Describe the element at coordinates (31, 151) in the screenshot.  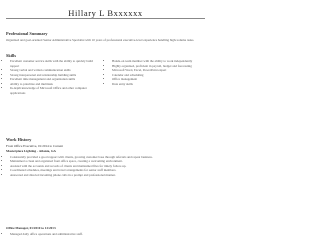
I see `job-company: Masterpiece Lighting - Atlanta, GA` at that location.